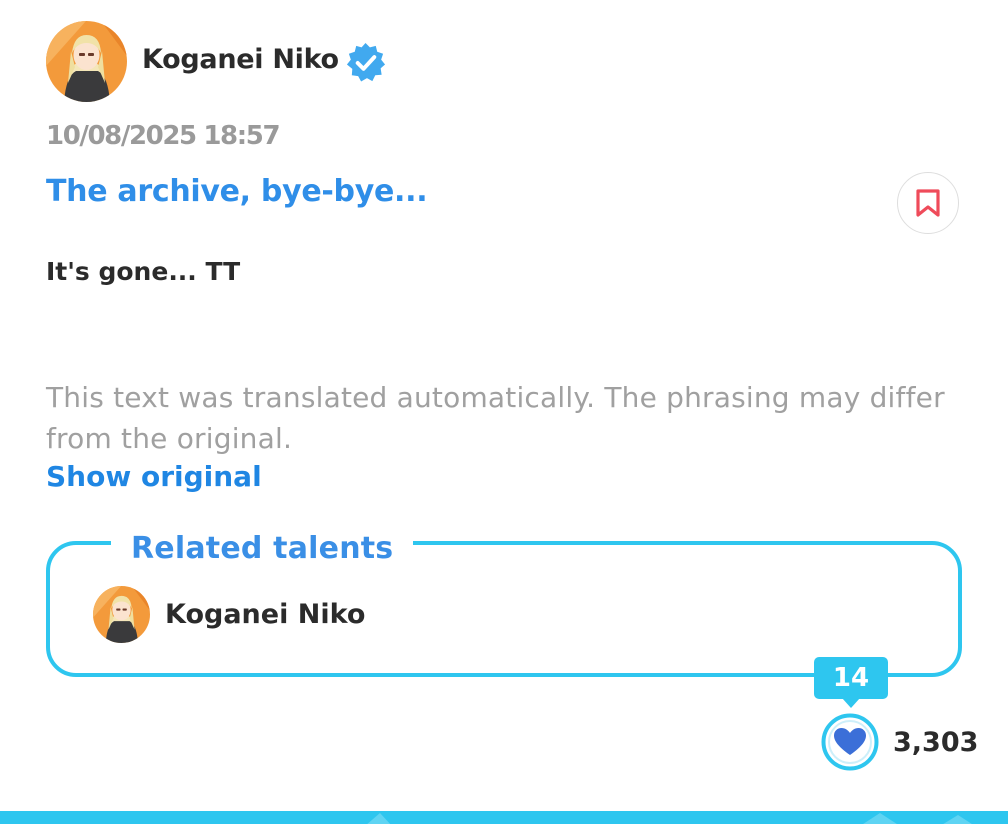 The height and width of the screenshot is (824, 1008). I want to click on author-avatar, so click(86, 61).